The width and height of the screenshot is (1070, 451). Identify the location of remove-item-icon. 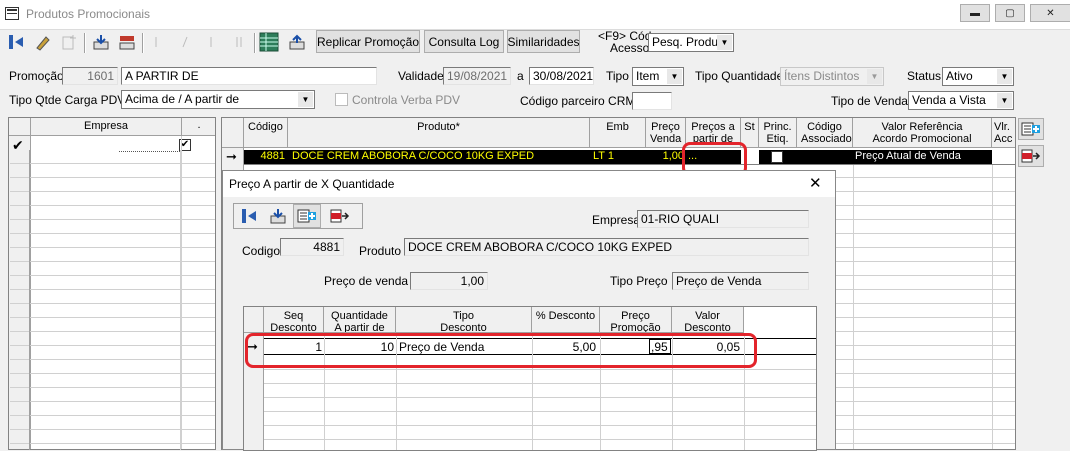
(1031, 156).